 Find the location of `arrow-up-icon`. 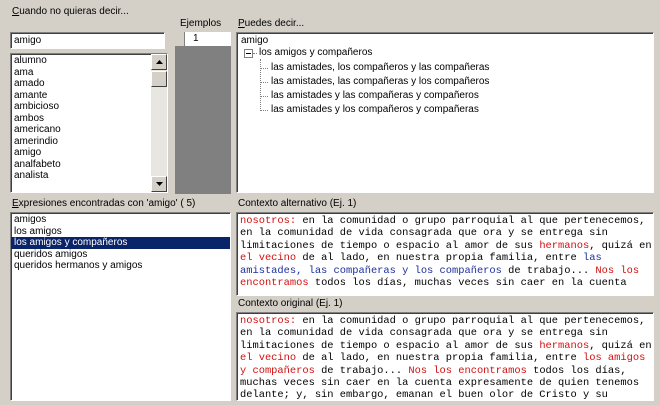

arrow-up-icon is located at coordinates (159, 62).